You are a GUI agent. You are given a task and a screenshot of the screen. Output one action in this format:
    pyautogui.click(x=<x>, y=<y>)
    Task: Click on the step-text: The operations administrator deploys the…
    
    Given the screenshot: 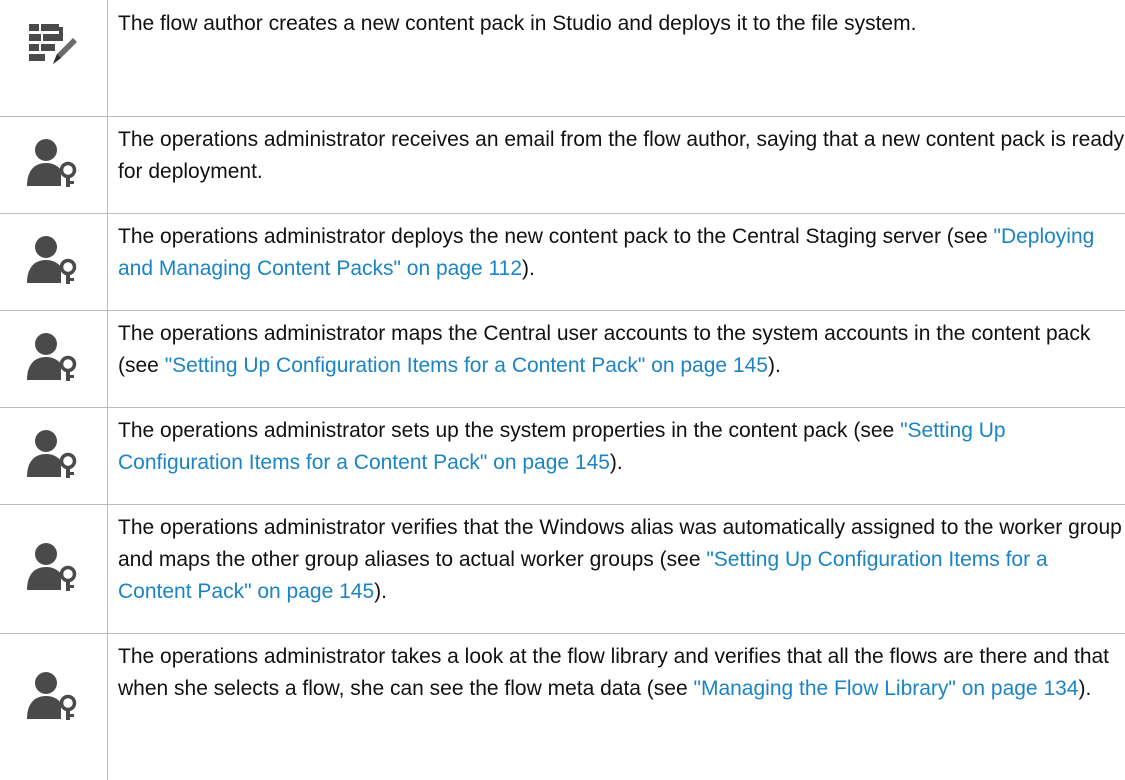 What is the action you would take?
    pyautogui.click(x=606, y=252)
    